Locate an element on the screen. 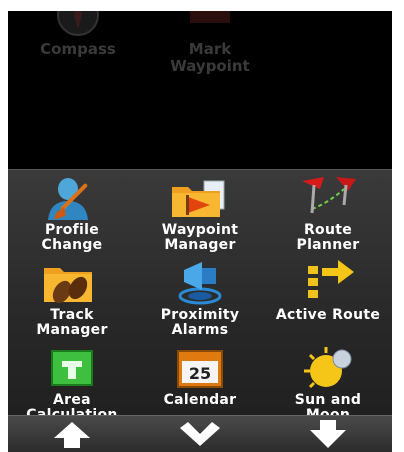 Image resolution: width=404 pixels, height=452 pixels. app-proximity-alarms: Proximity Alarms is located at coordinates (200, 302).